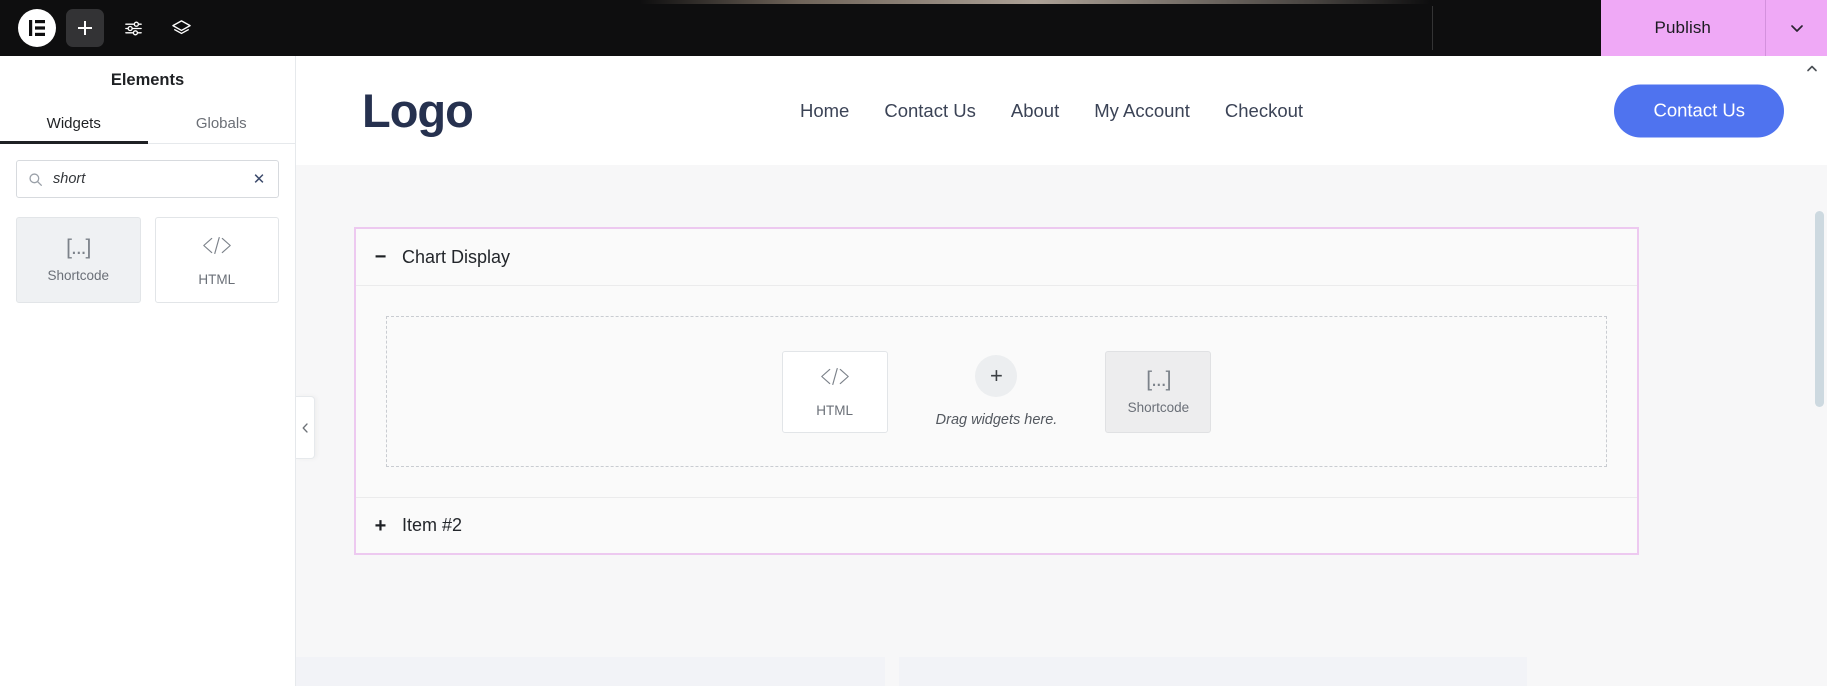 This screenshot has height=686, width=1827. What do you see at coordinates (74, 124) in the screenshot?
I see `tab-widgets: Widgets` at bounding box center [74, 124].